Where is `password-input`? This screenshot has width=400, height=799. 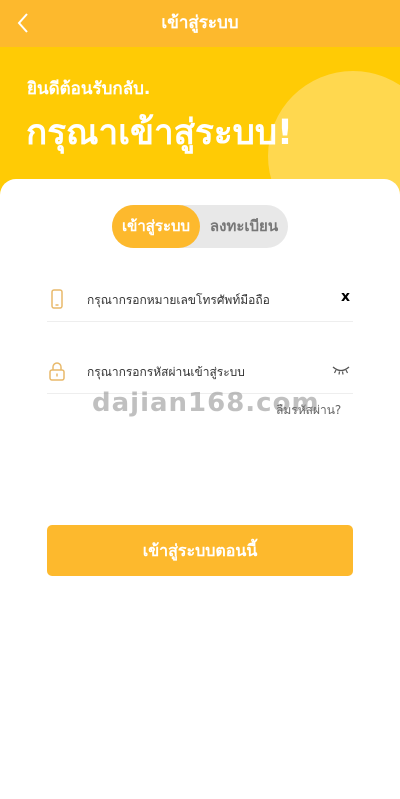 password-input is located at coordinates (202, 372).